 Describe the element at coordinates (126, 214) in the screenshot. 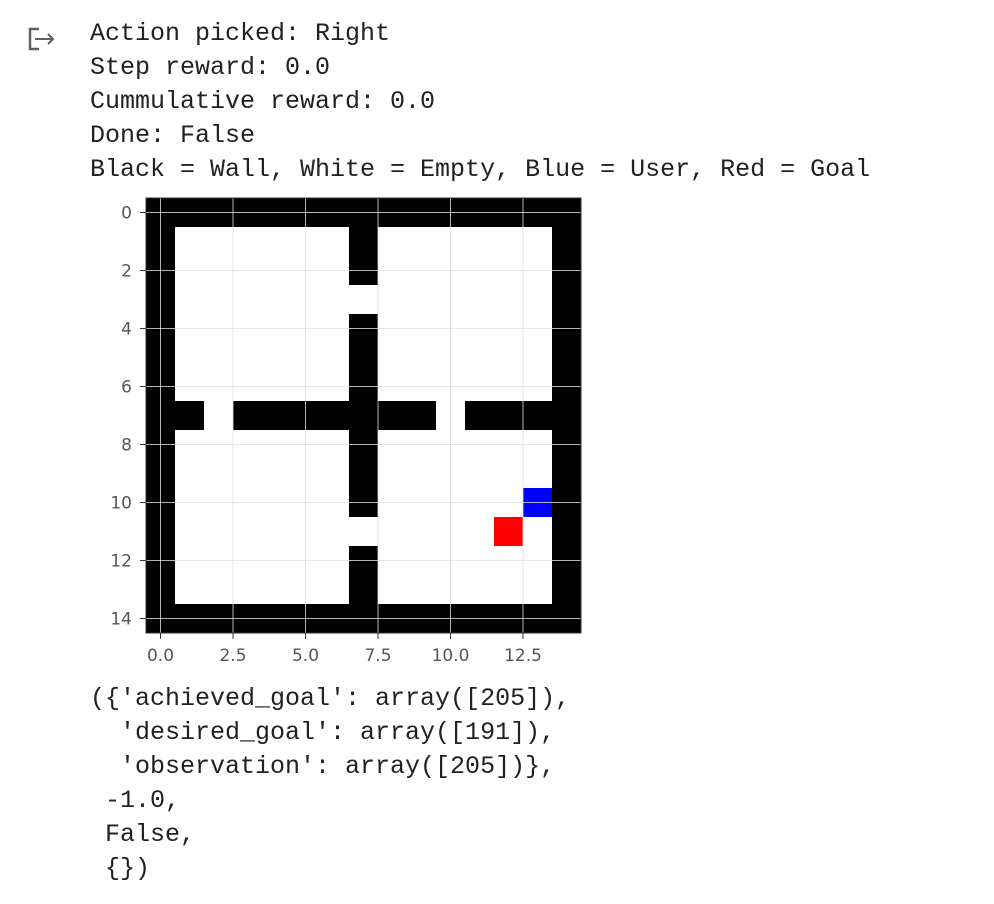

I see `y-tick-label: 0` at that location.